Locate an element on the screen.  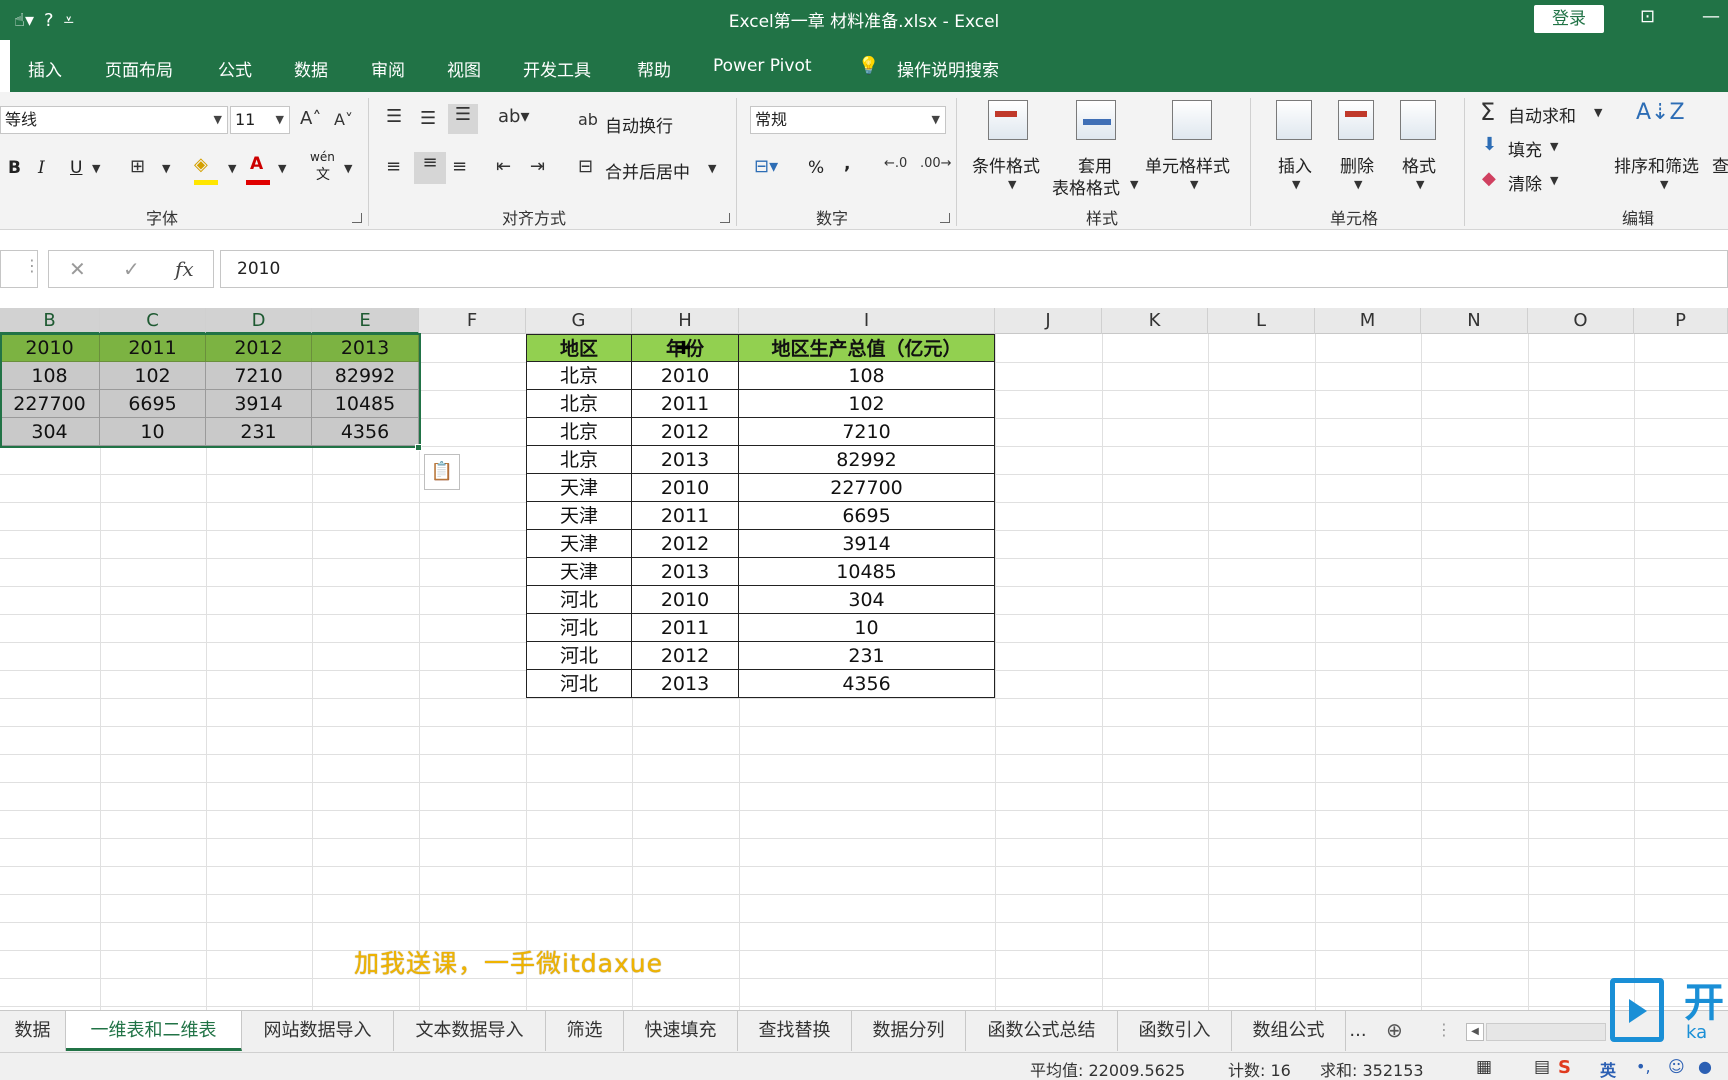
orientation-icon: ab▾ is located at coordinates (514, 116).